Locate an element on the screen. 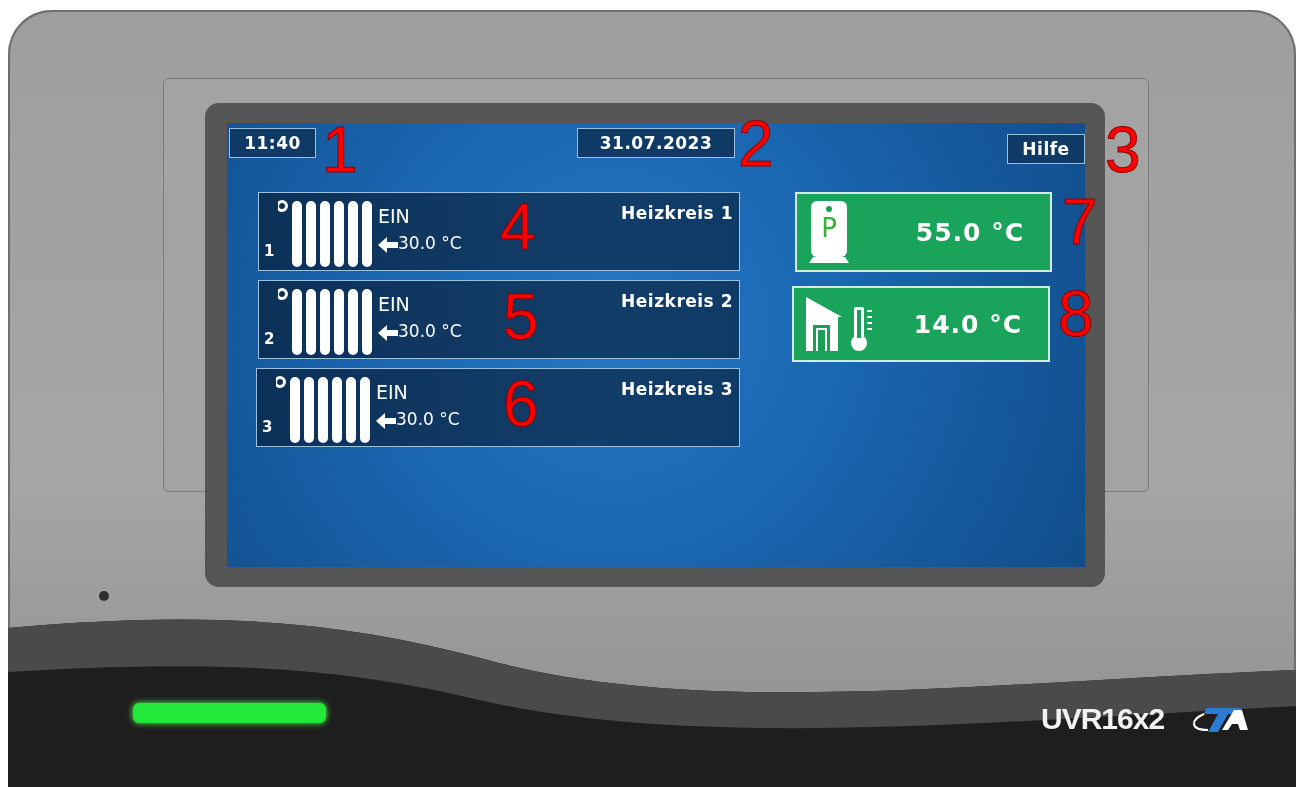 Image resolution: width=1304 pixels, height=787 pixels. indicator-dot is located at coordinates (104, 596).